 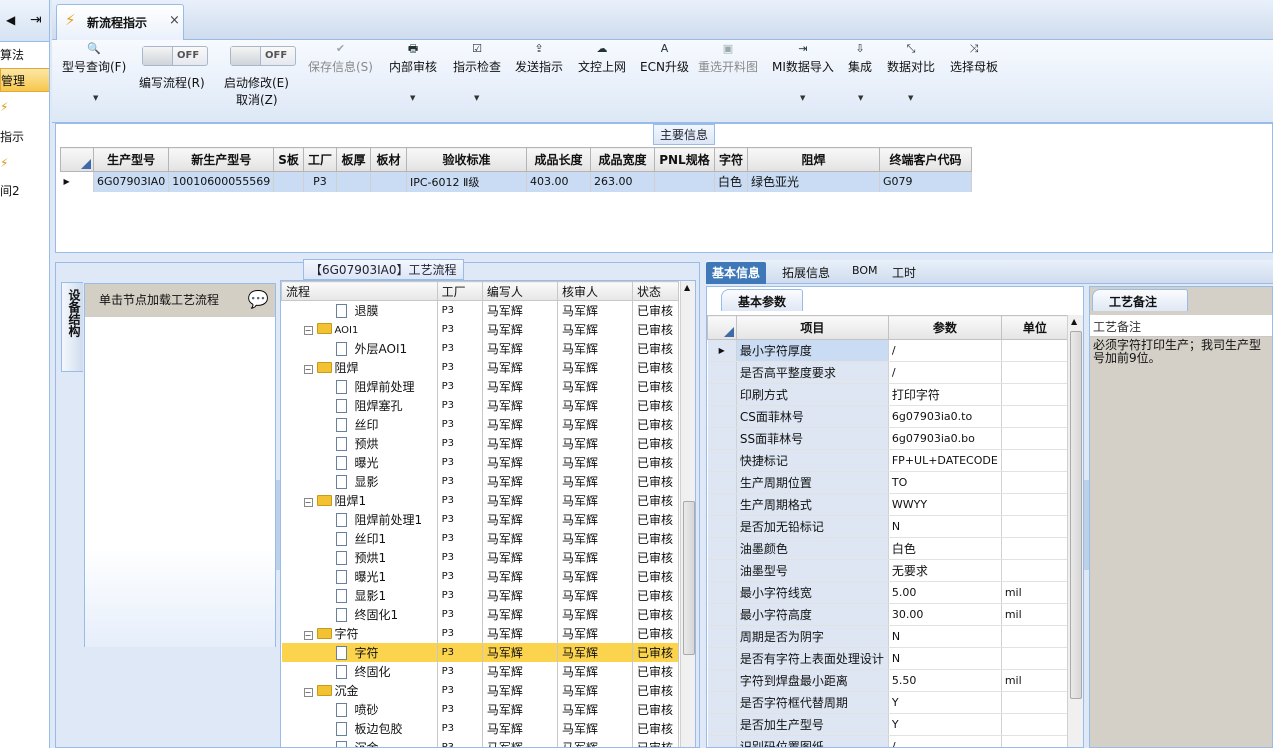 I want to click on param-value: 30.00, so click(x=945, y=614).